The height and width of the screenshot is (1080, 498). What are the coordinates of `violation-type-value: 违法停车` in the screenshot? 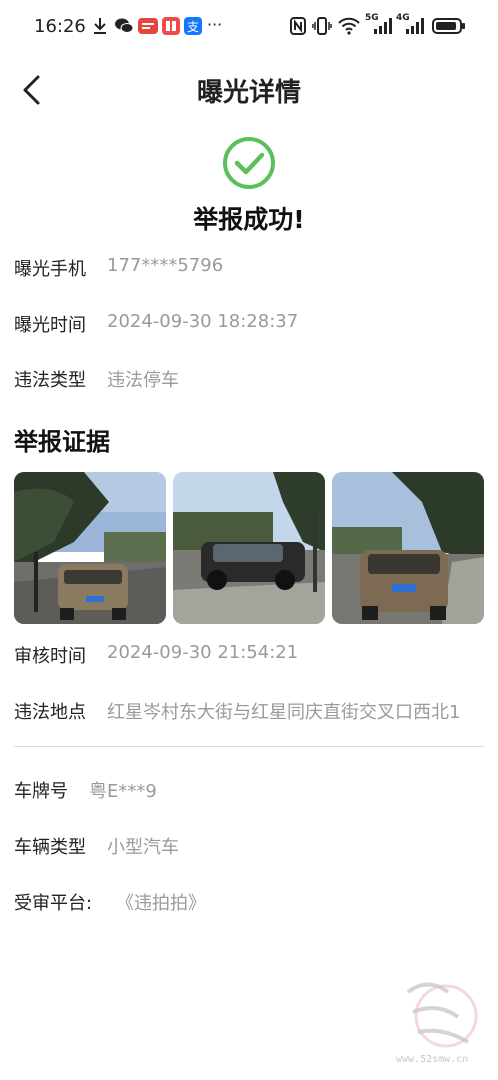 It's located at (143, 380).